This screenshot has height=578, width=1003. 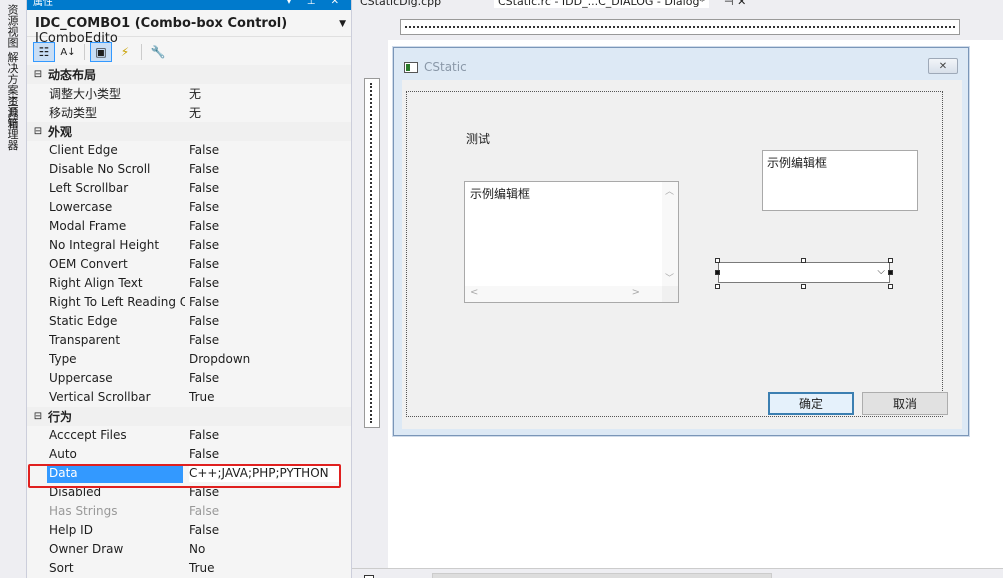 I want to click on horizontal-ruler, so click(x=680, y=27).